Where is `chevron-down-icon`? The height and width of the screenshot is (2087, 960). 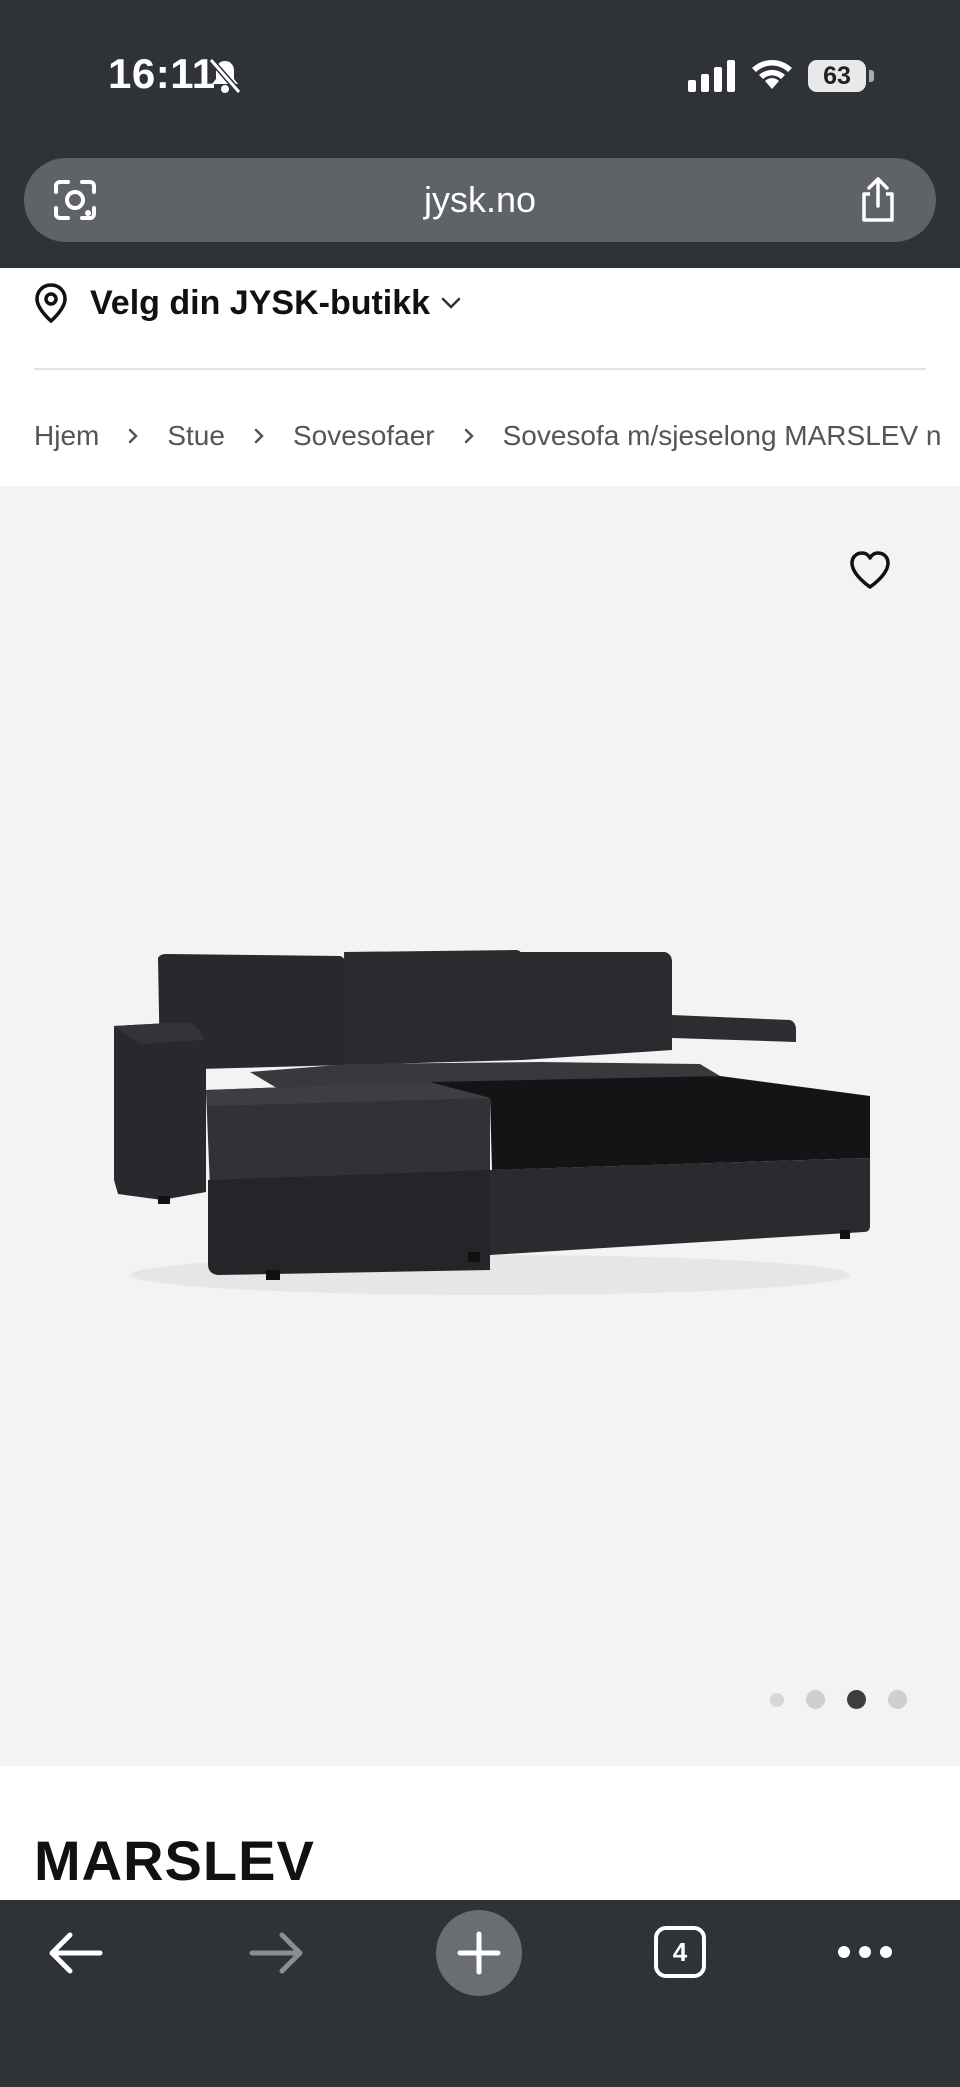 chevron-down-icon is located at coordinates (451, 303).